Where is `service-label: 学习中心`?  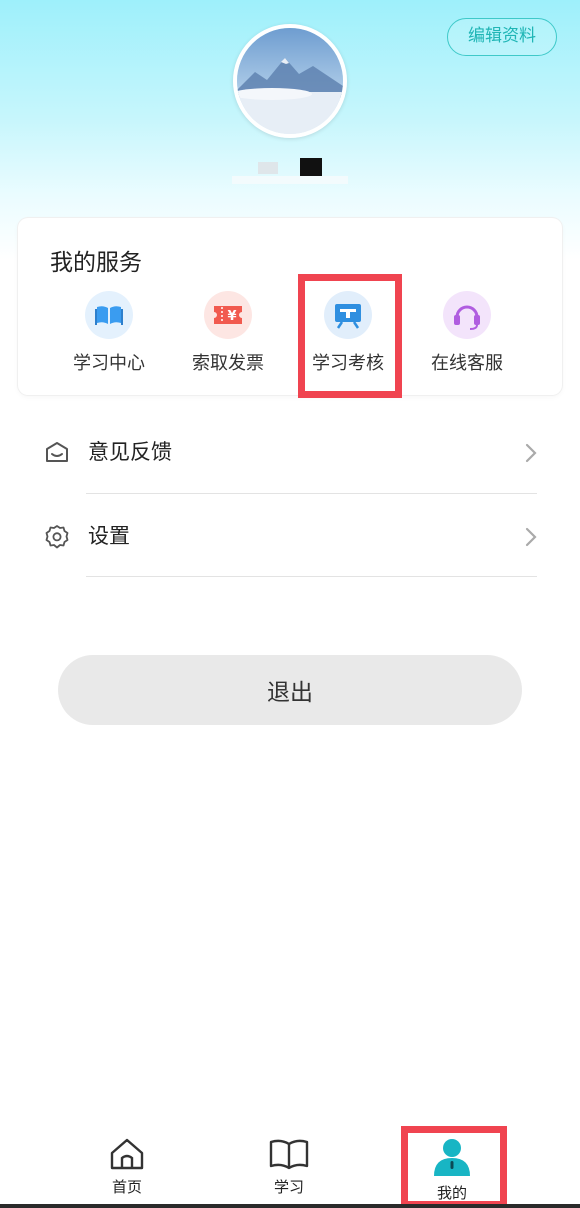
service-label: 学习中心 is located at coordinates (109, 363).